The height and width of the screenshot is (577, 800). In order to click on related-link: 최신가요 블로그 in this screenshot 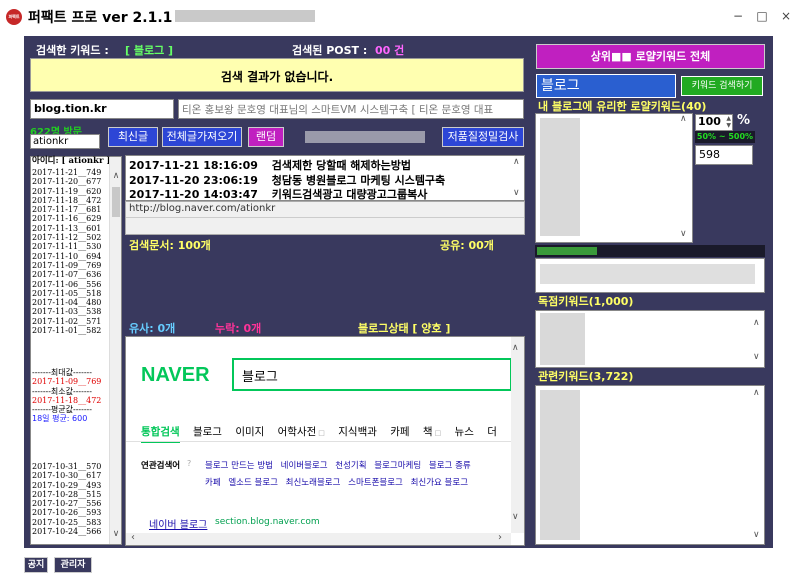, I will do `click(439, 483)`.